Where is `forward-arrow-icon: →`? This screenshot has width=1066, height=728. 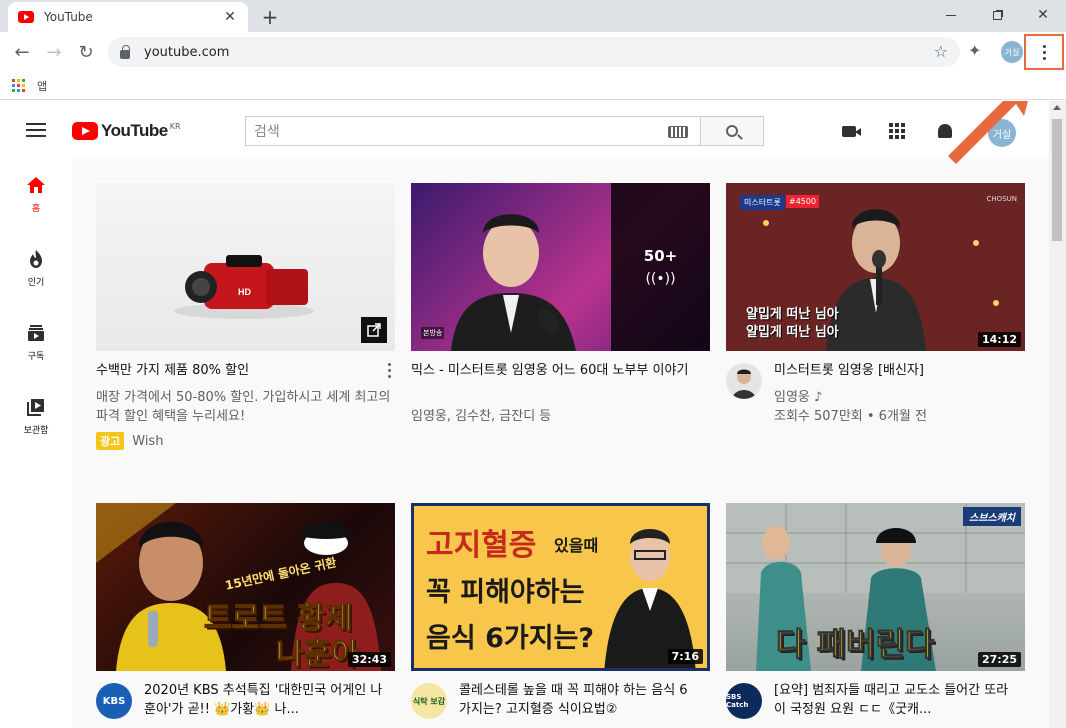 forward-arrow-icon: → is located at coordinates (54, 52).